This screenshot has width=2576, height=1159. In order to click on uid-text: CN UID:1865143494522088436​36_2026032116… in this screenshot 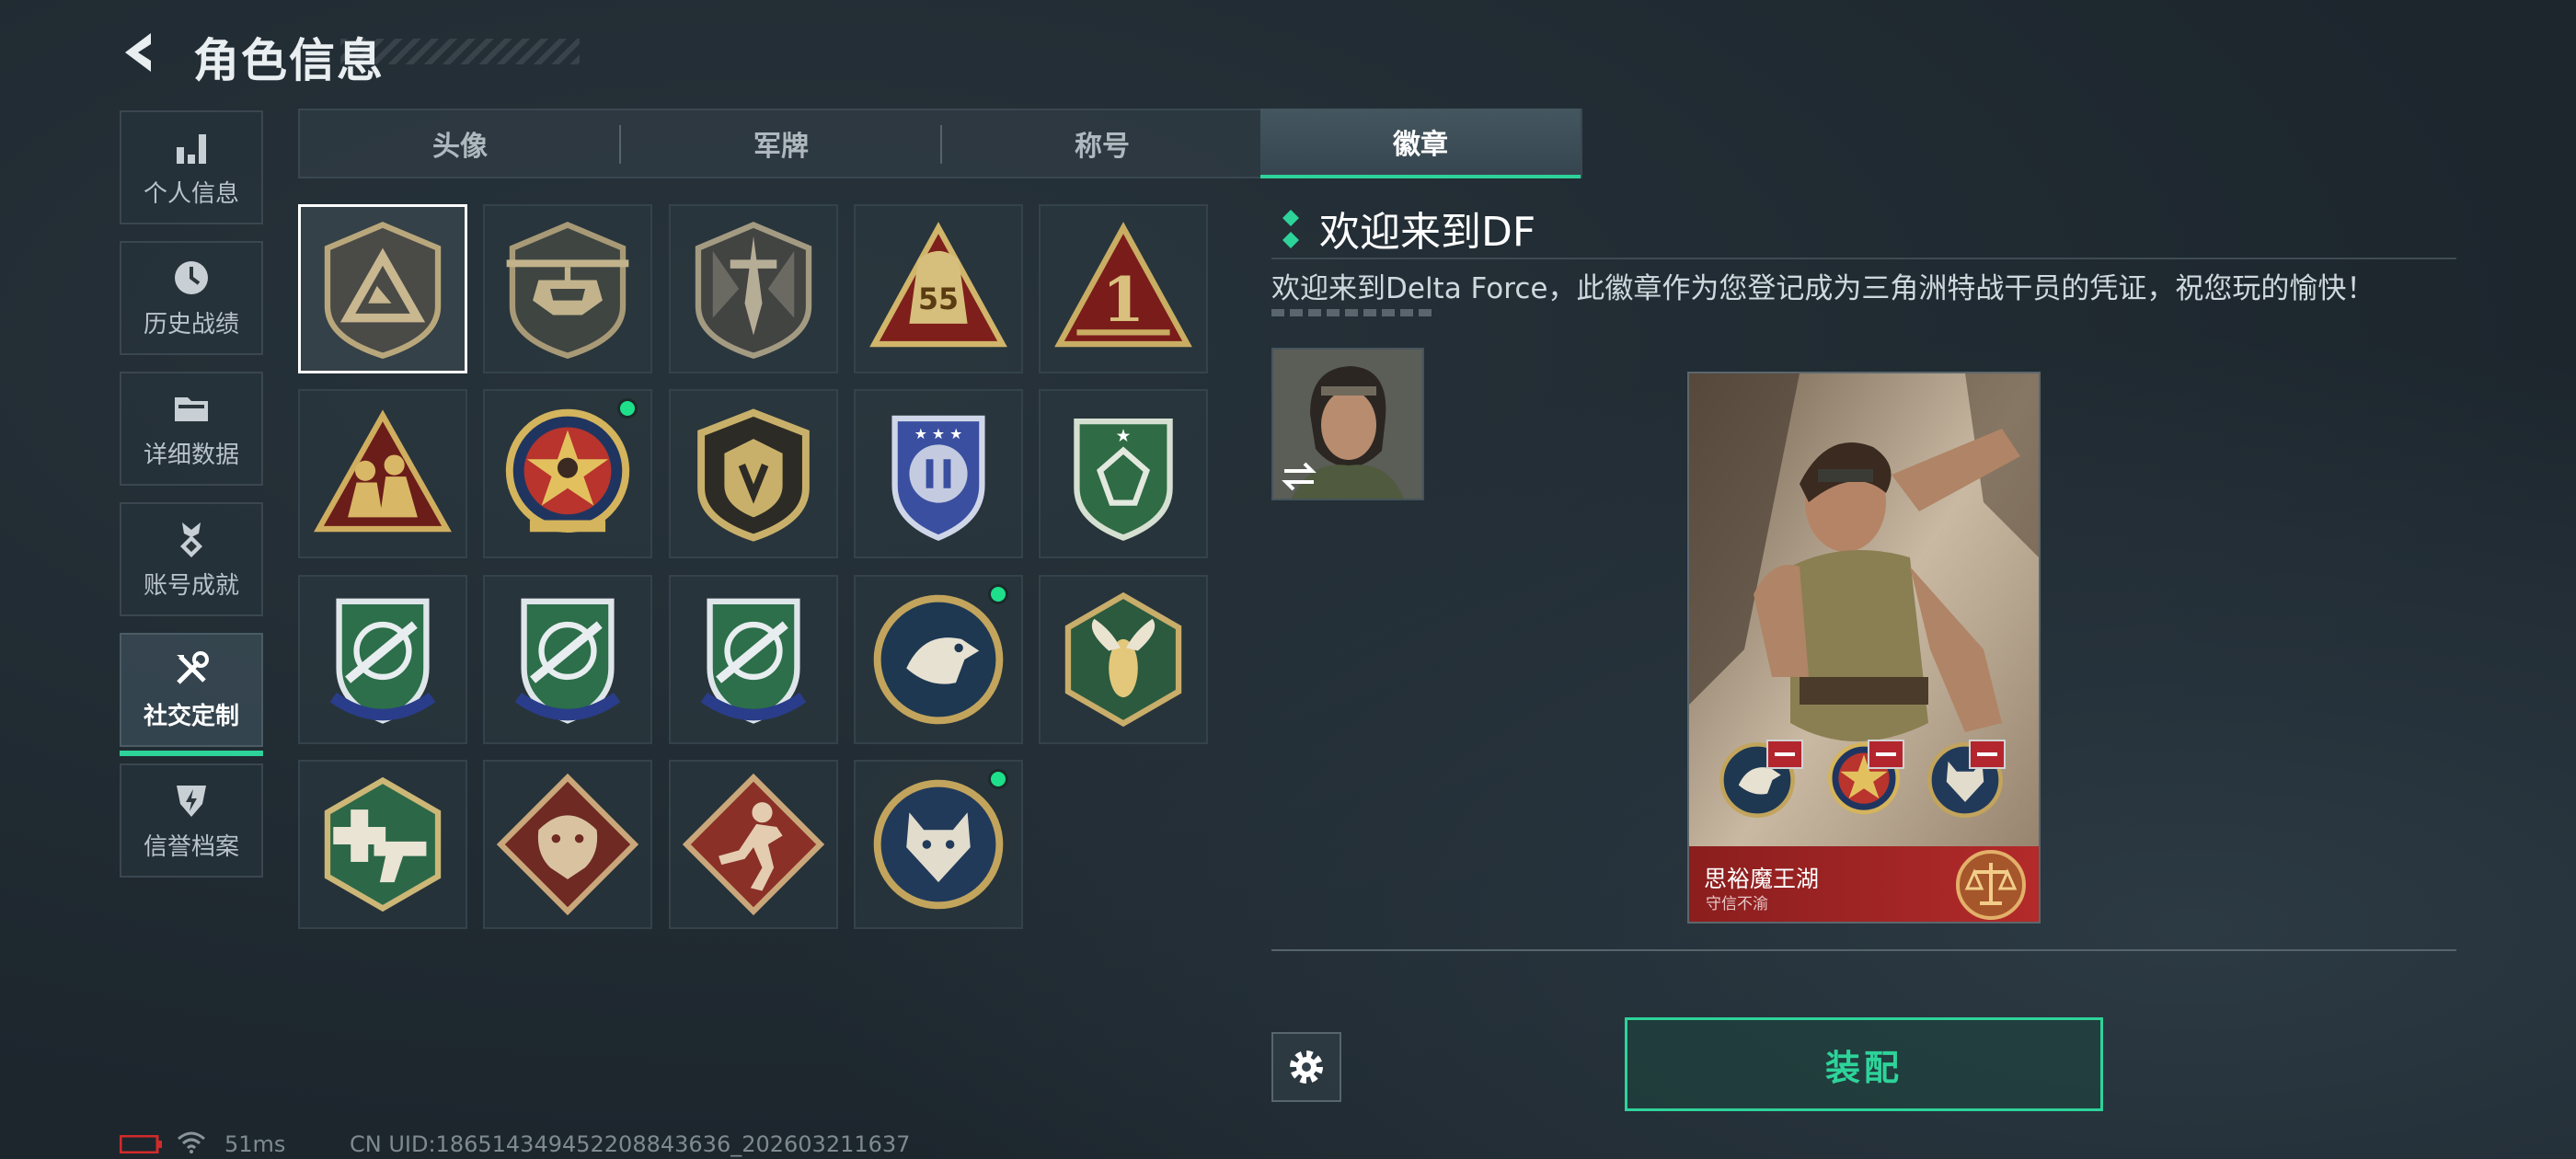, I will do `click(630, 1144)`.